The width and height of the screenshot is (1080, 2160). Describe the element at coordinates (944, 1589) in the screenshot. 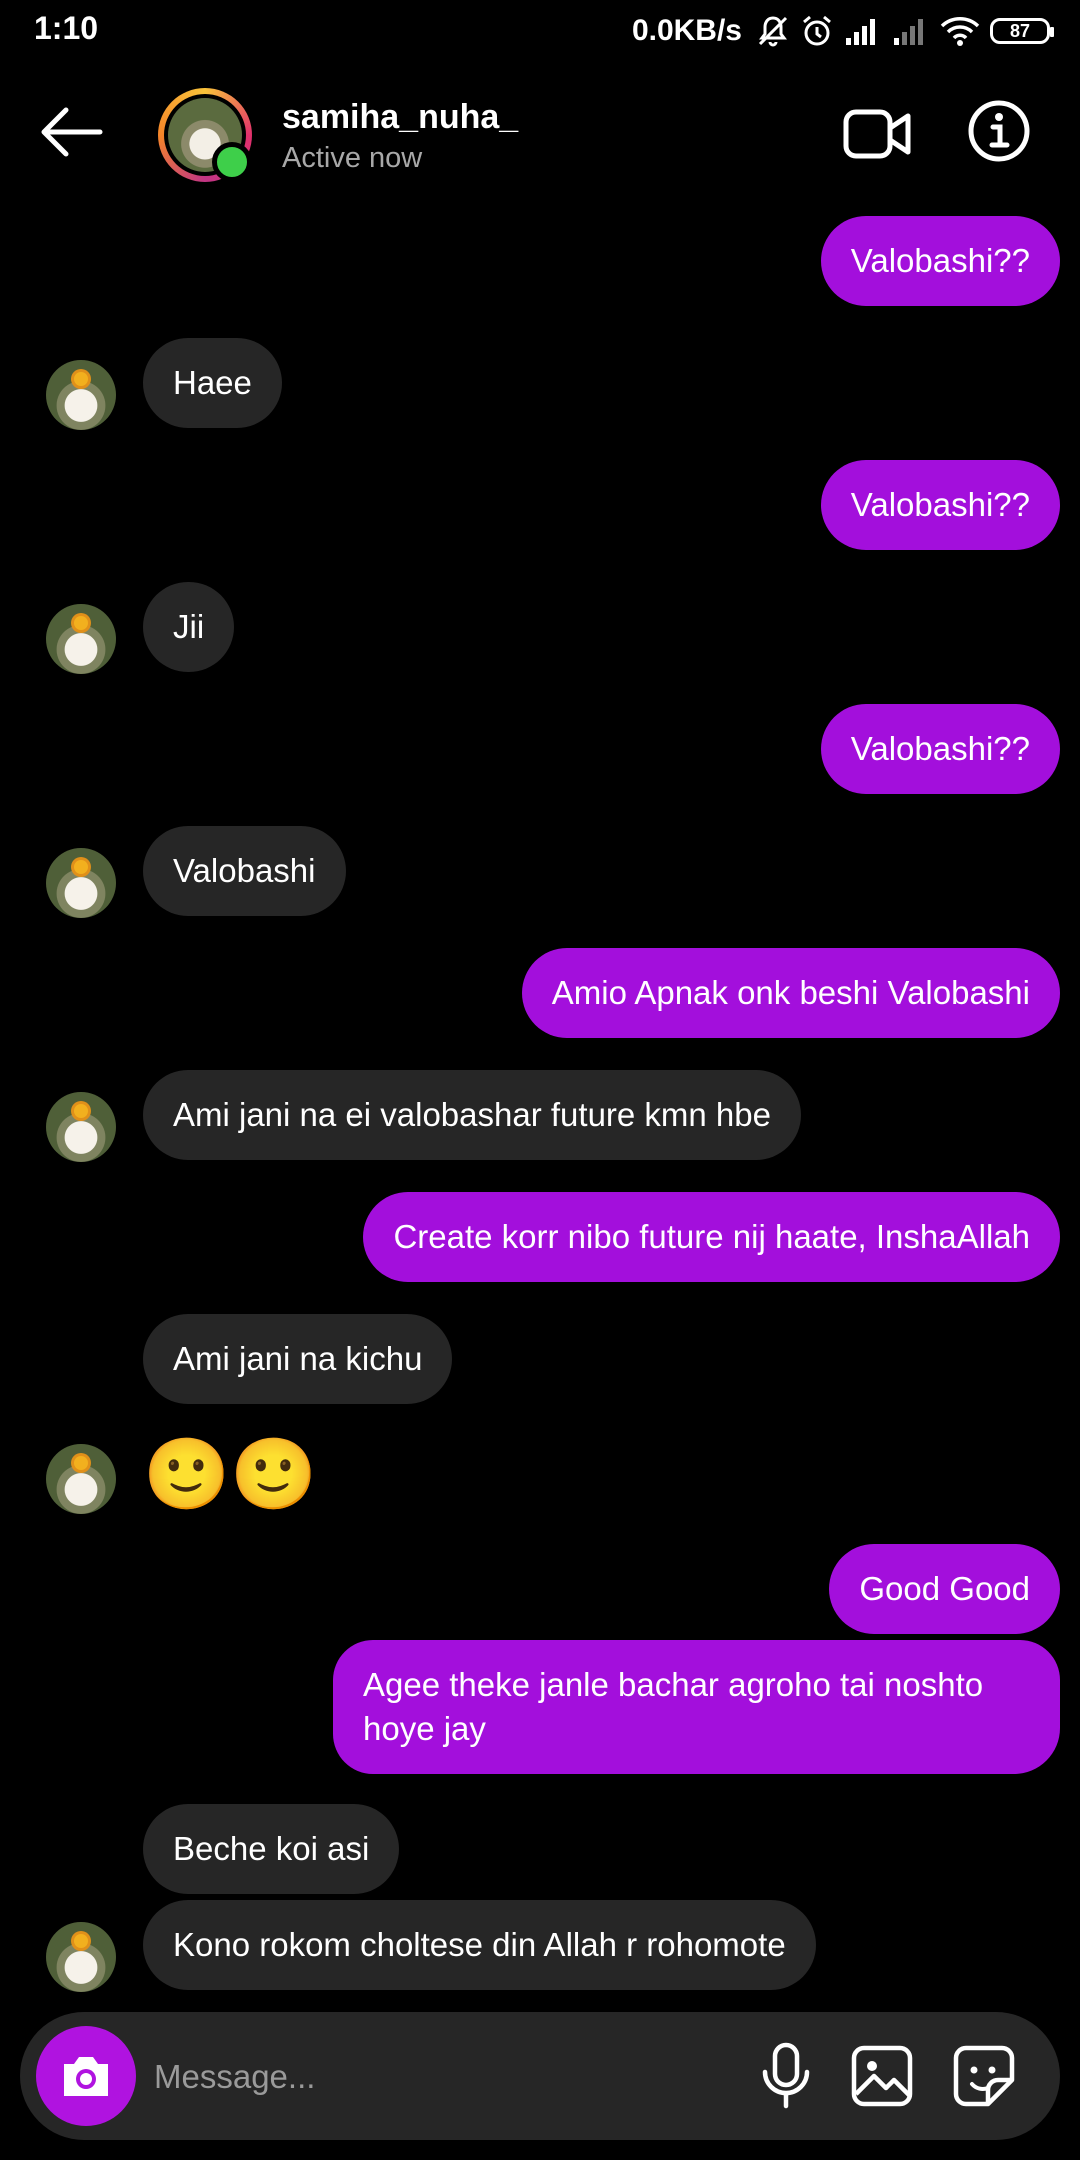

I see `outgoing-message: Good Good` at that location.